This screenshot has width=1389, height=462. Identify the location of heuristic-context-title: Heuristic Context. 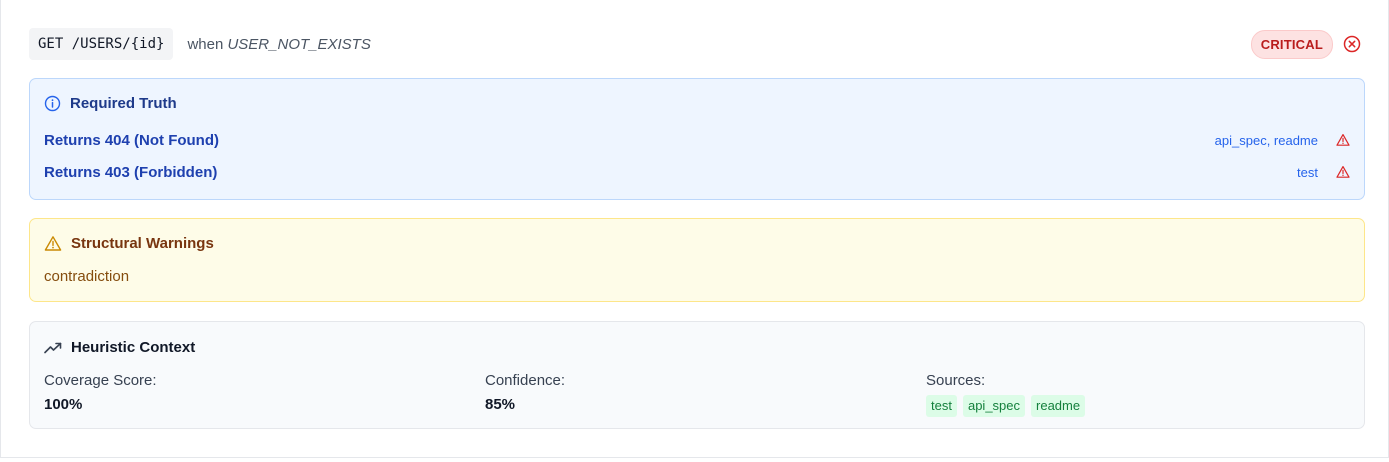
(133, 347).